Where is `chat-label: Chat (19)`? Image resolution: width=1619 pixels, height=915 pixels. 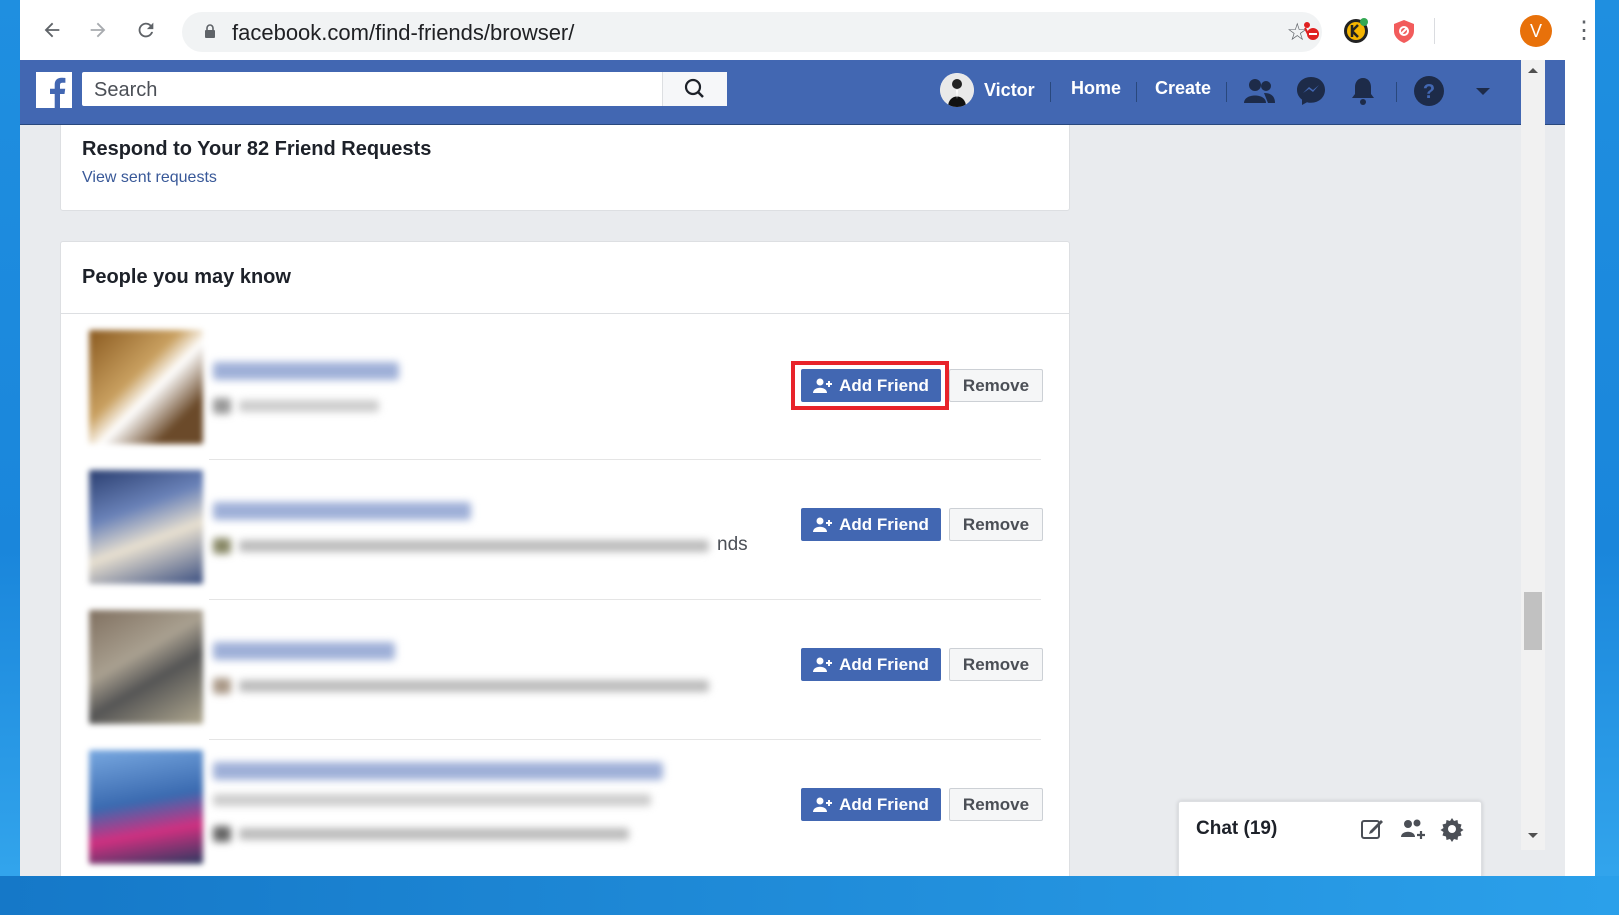 chat-label: Chat (19) is located at coordinates (1237, 828).